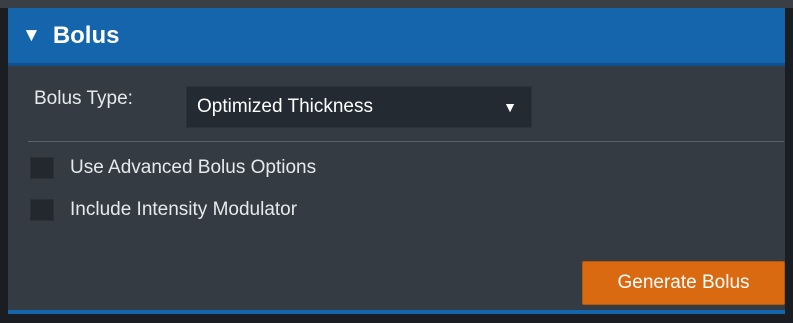 This screenshot has height=323, width=793. I want to click on advanced-options-label: Use Advanced Bolus Options, so click(193, 168).